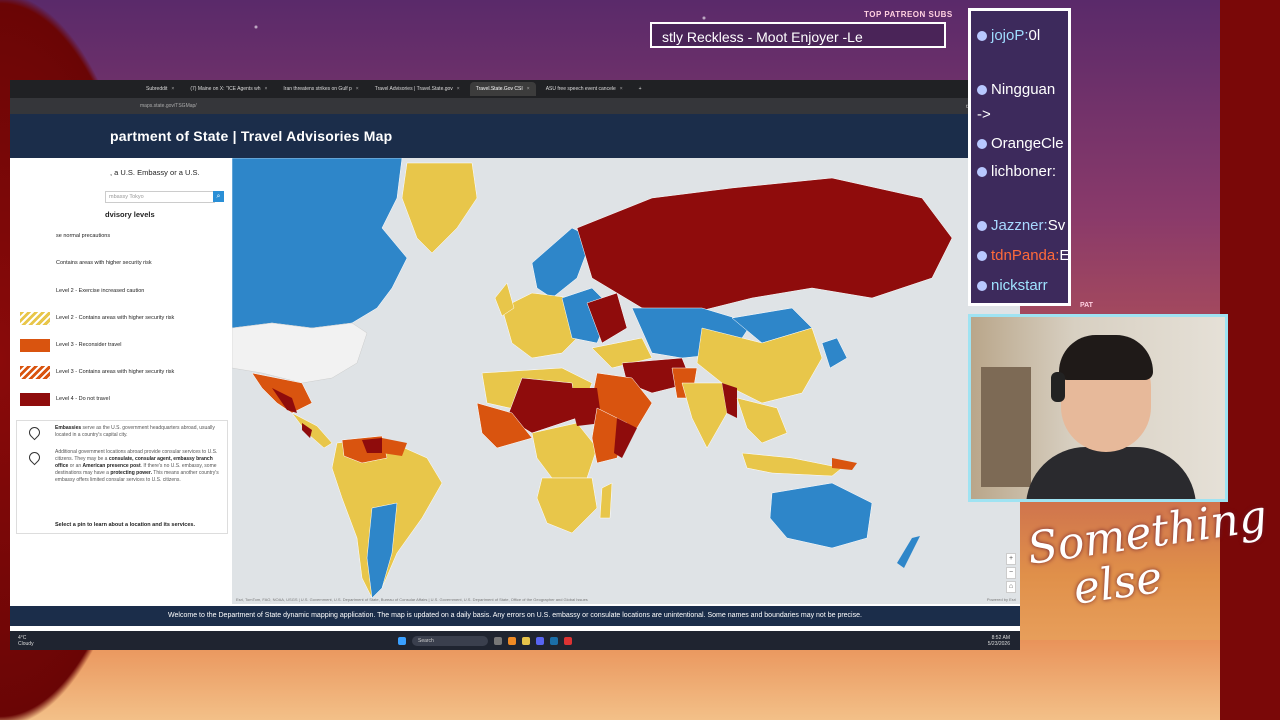  Describe the element at coordinates (1023, 89) in the screenshot. I see `chat-user: Ningguan` at that location.